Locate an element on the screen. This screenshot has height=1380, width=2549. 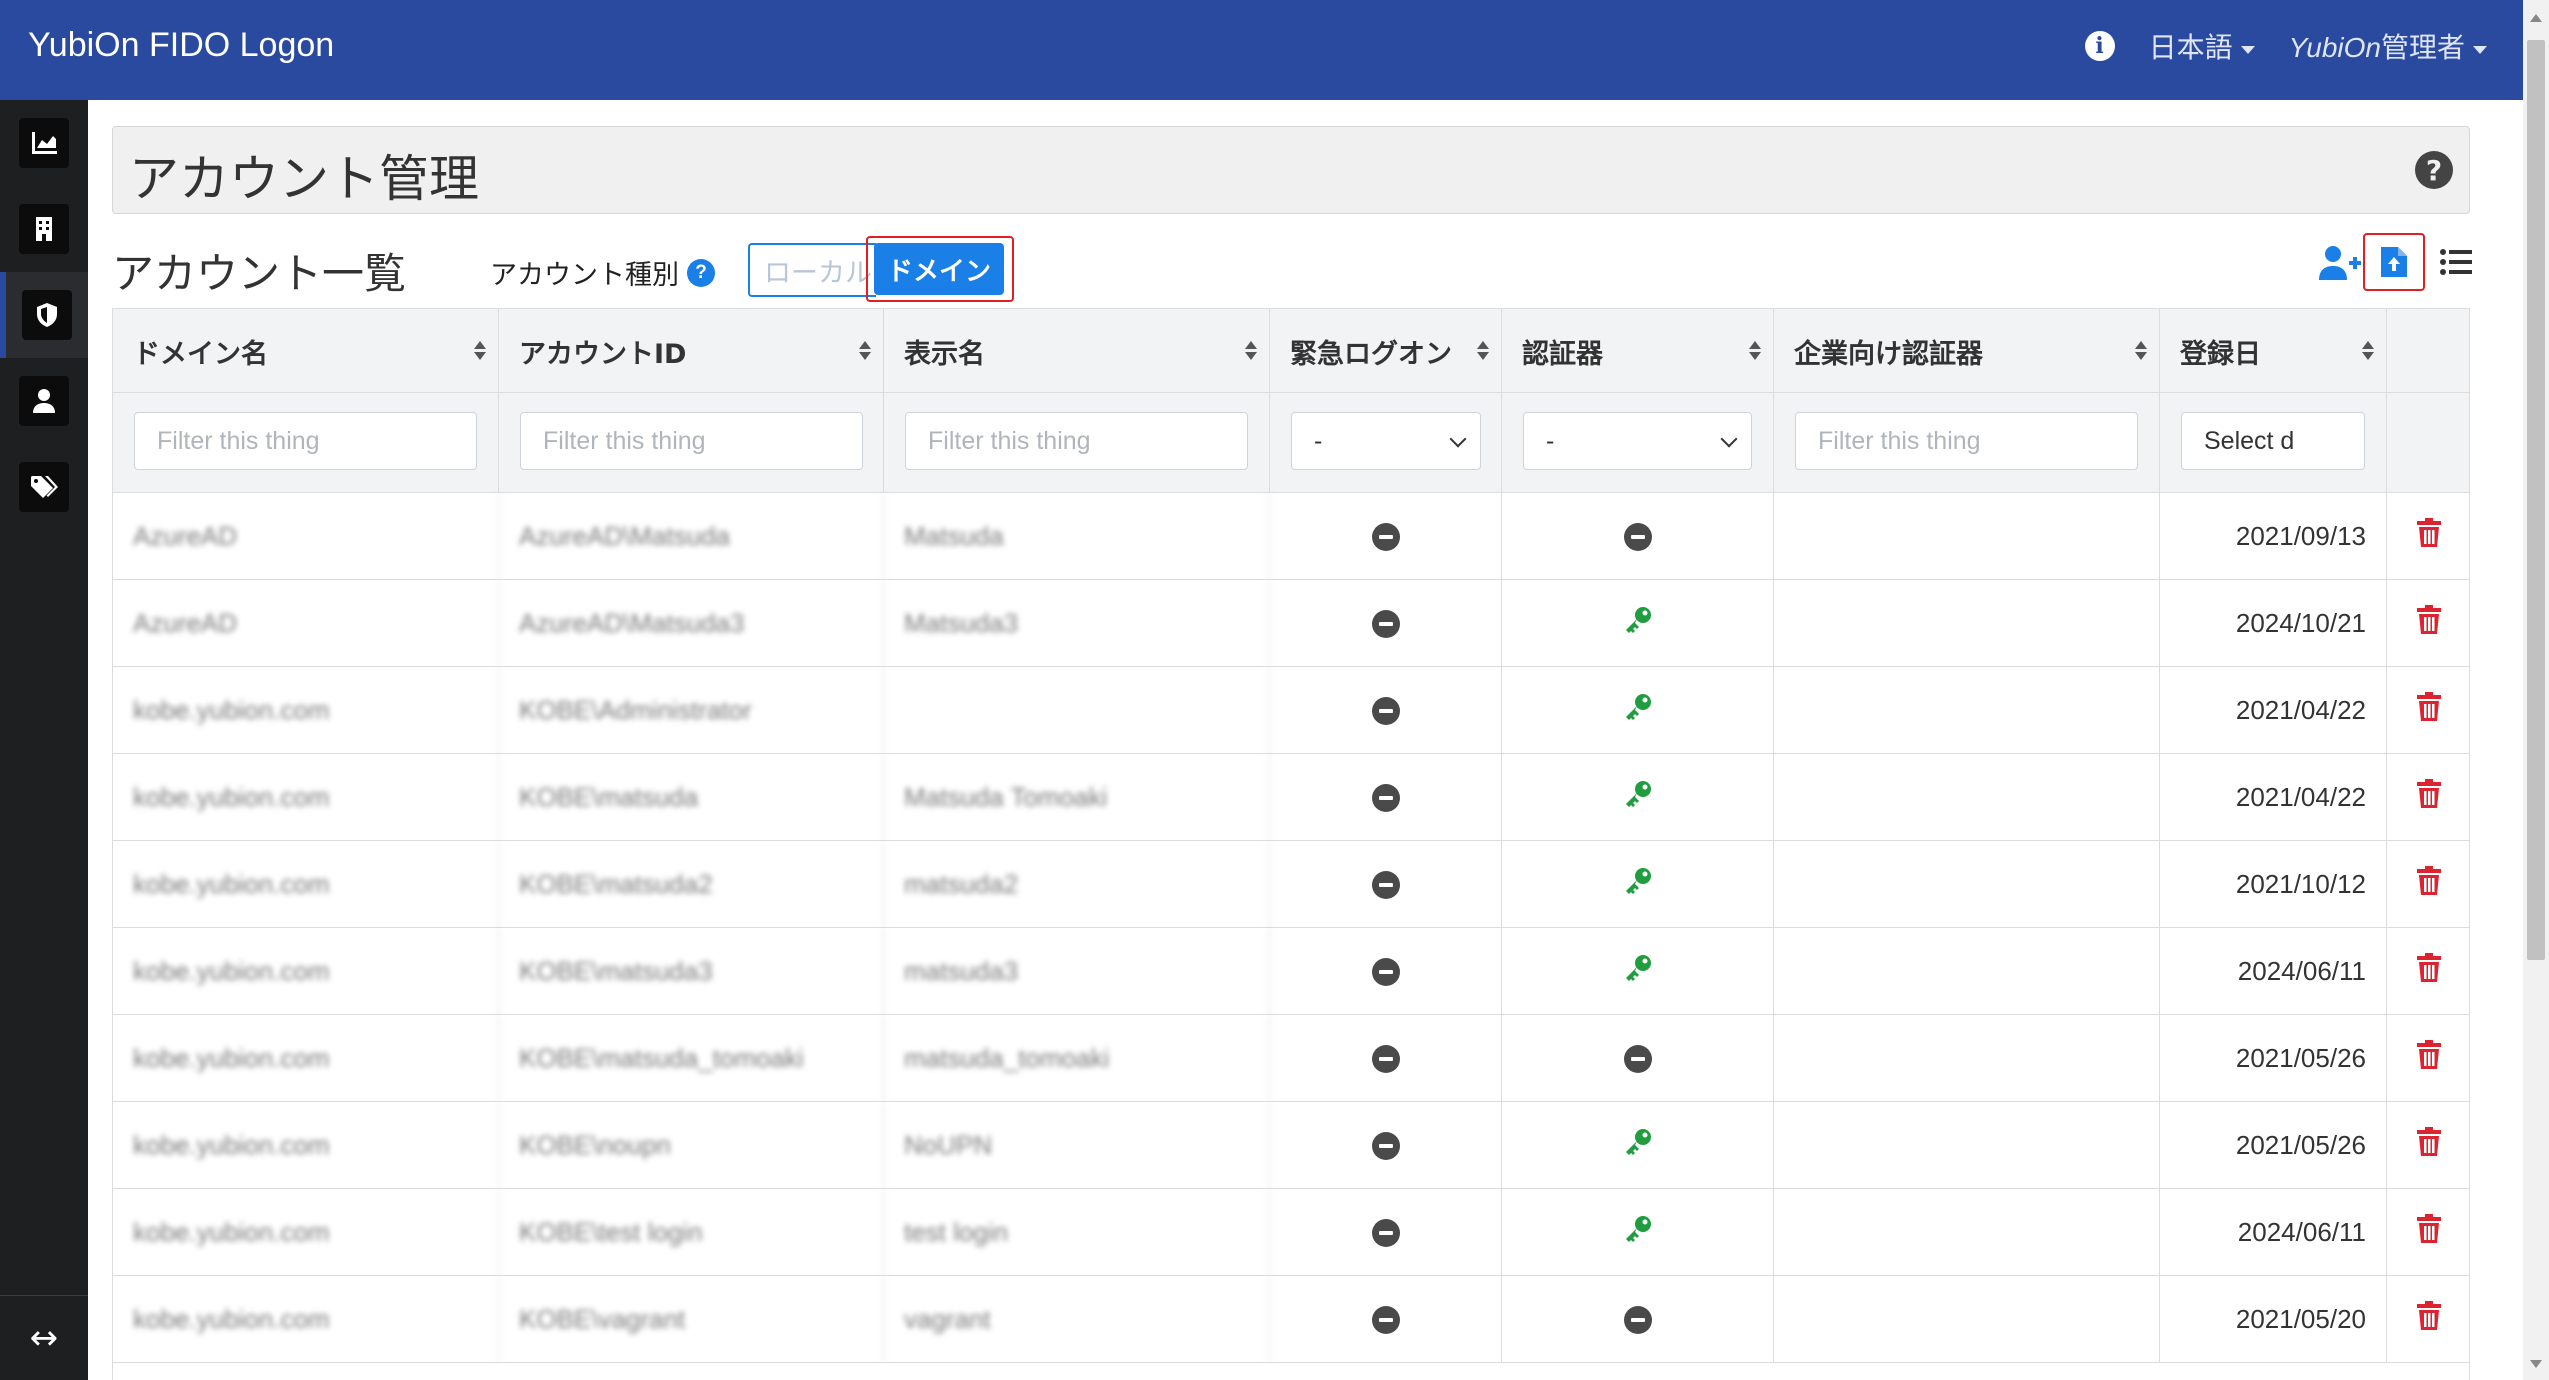
column-header-authenticator: 認証器 is located at coordinates (1638, 351).